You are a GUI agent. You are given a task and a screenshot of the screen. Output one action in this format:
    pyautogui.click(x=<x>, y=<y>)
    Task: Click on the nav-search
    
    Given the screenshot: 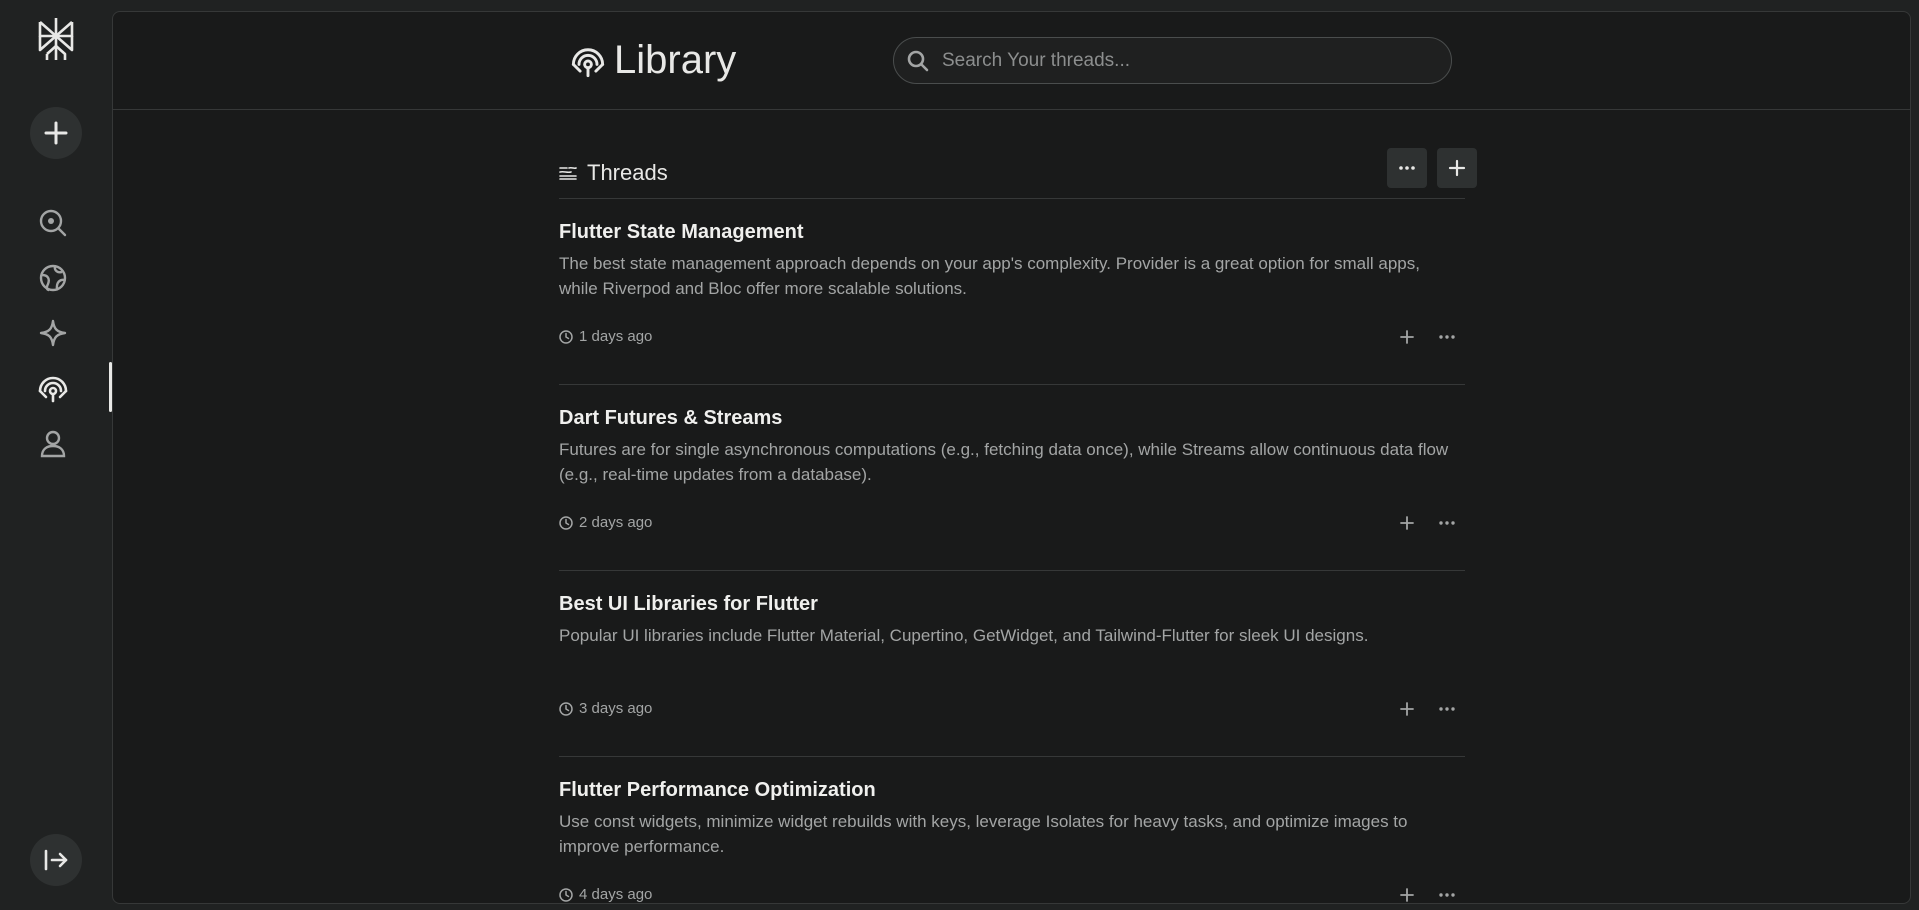 What is the action you would take?
    pyautogui.click(x=53, y=223)
    